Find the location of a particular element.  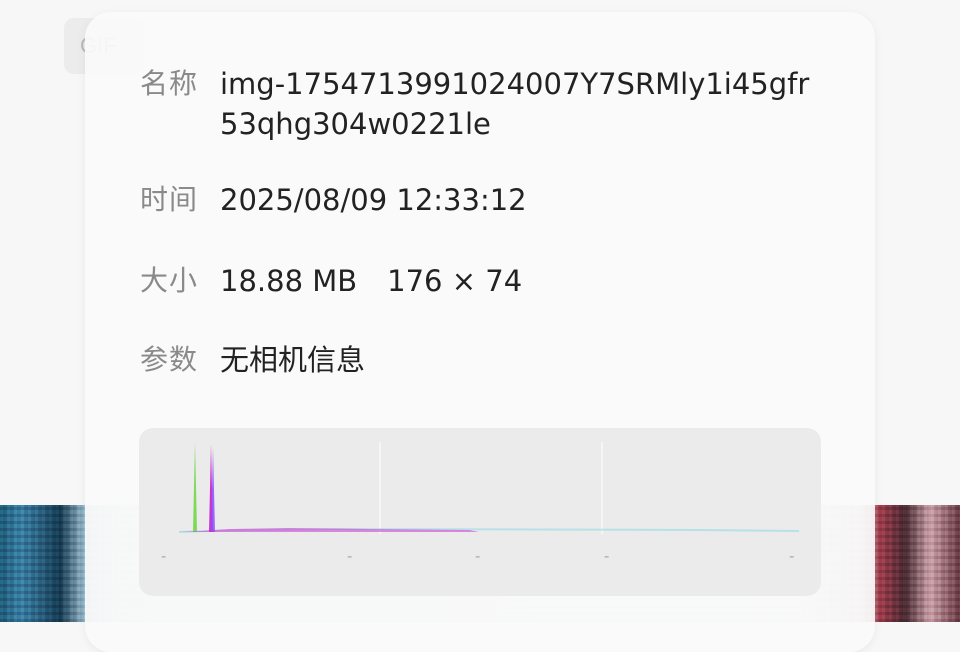

file-size-value: 18.88 MB is located at coordinates (289, 281).